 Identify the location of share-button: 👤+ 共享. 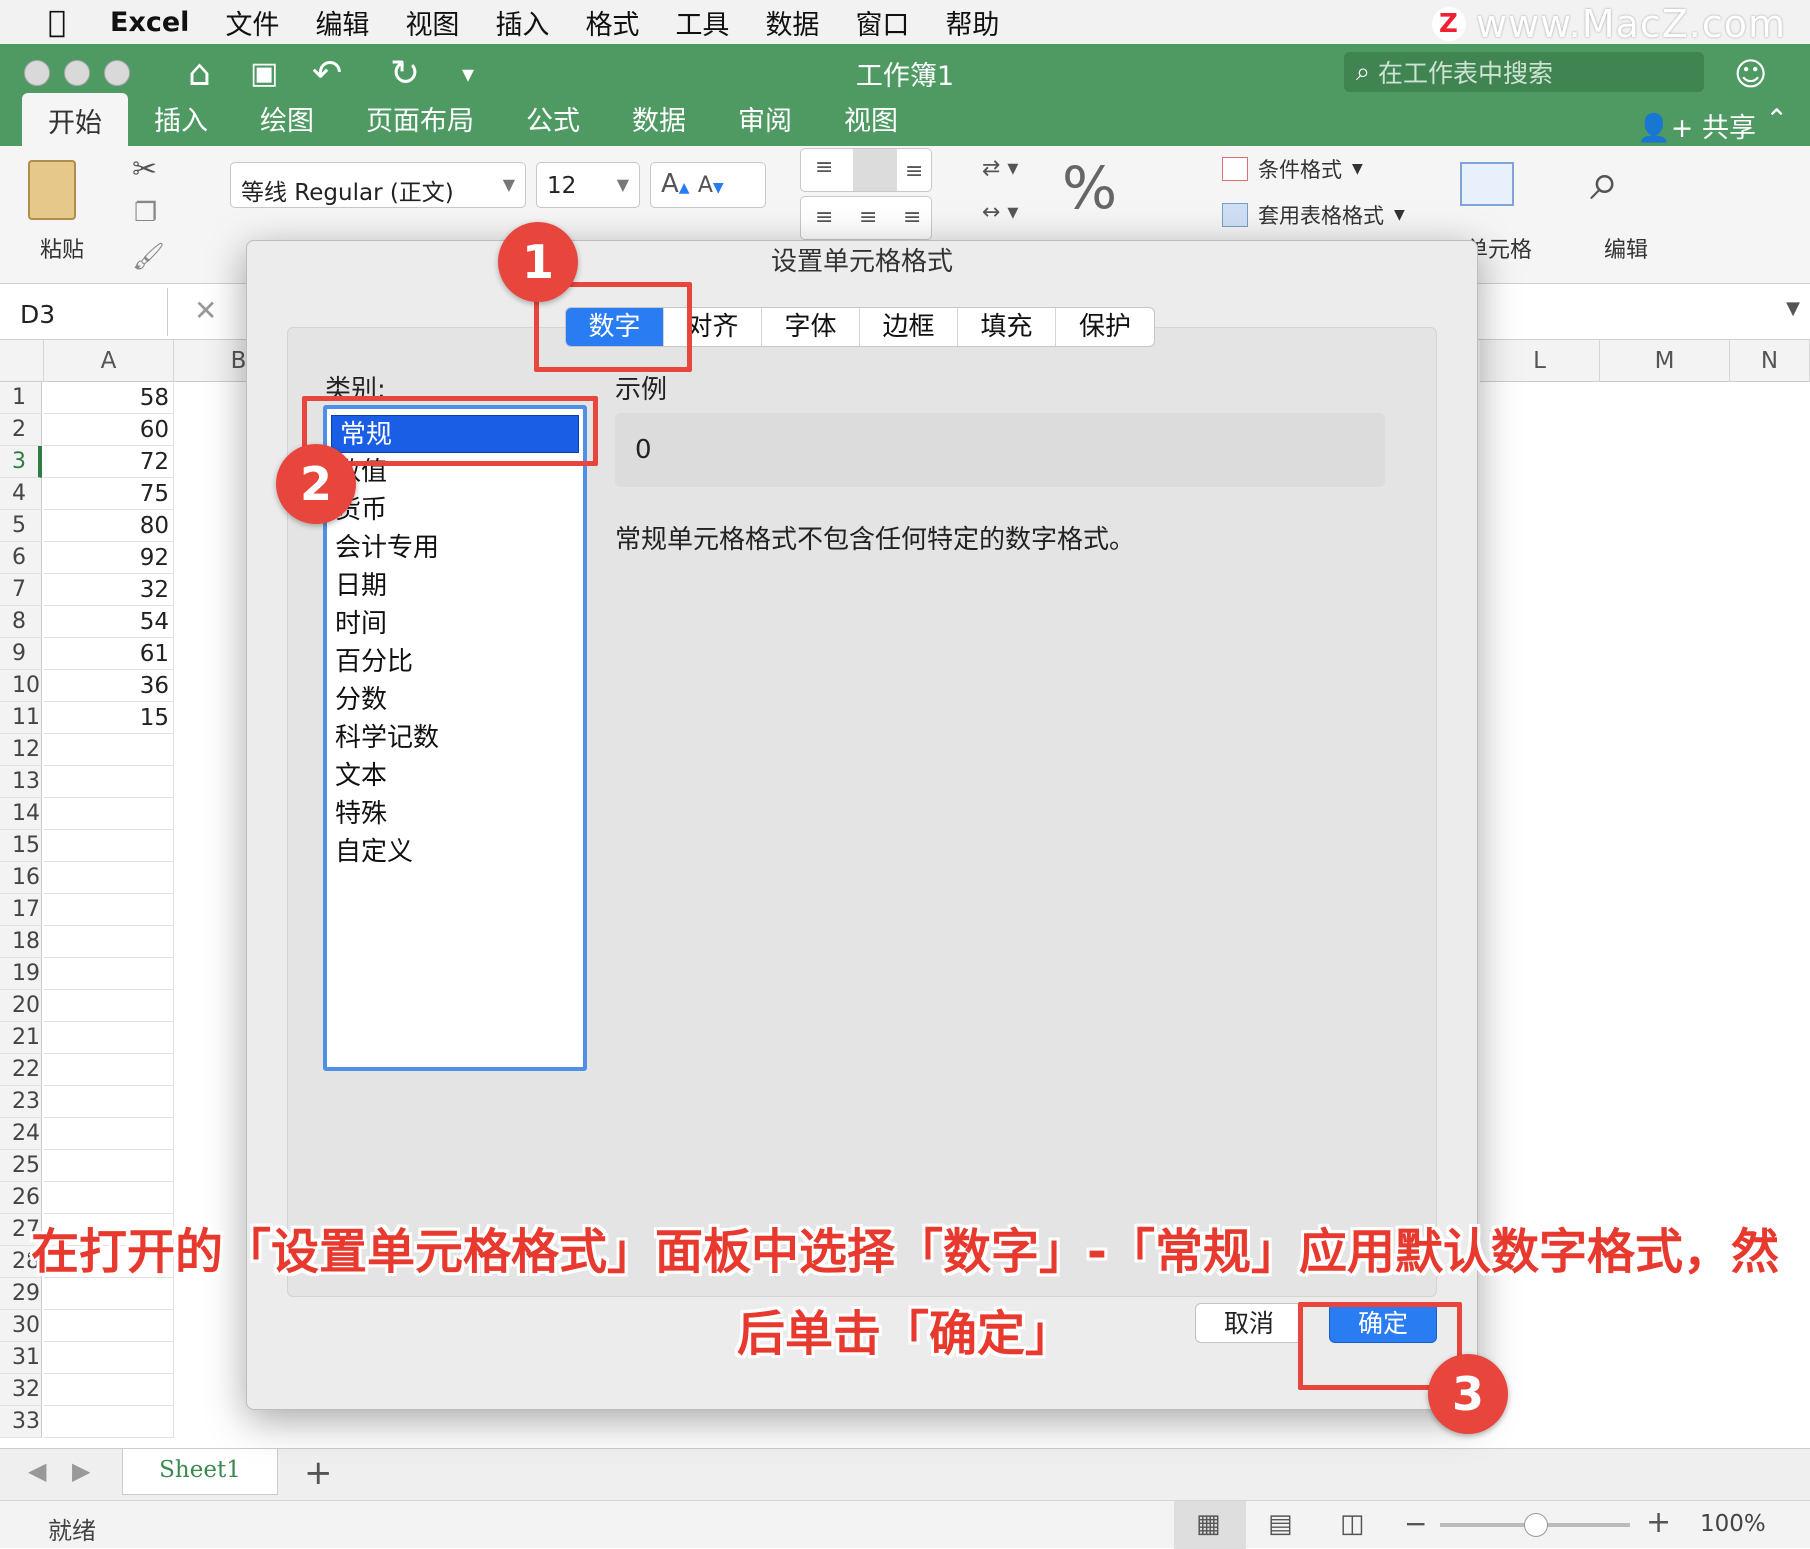
(1696, 125).